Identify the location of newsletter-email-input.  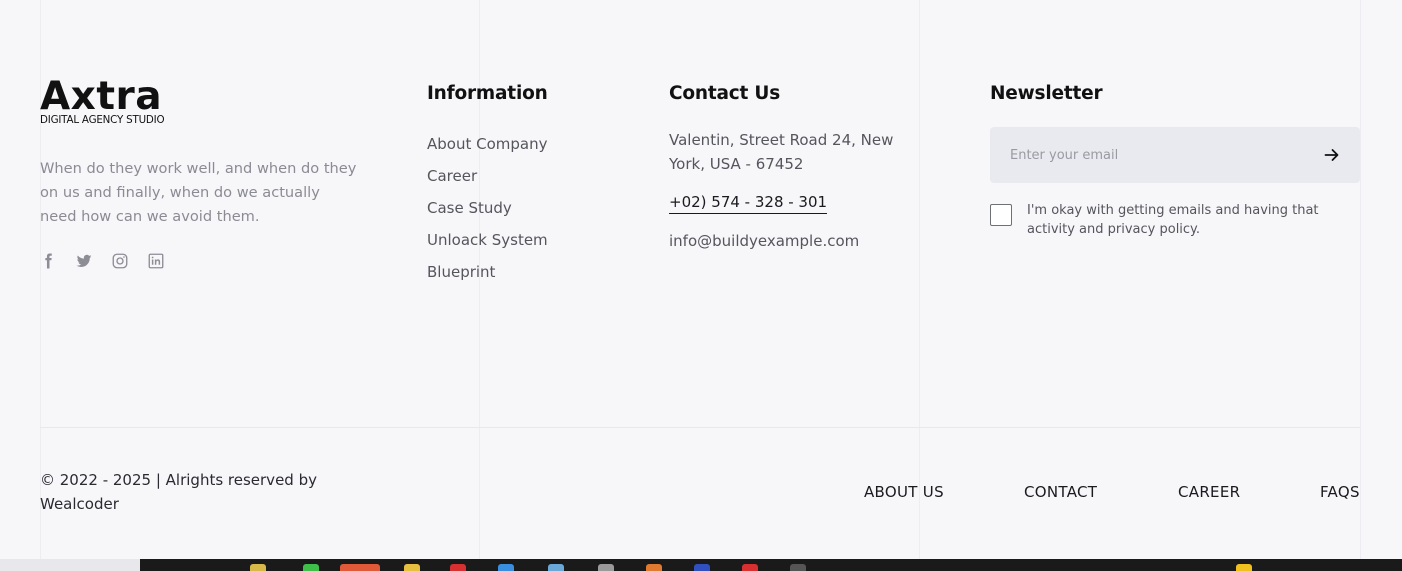
(1147, 155).